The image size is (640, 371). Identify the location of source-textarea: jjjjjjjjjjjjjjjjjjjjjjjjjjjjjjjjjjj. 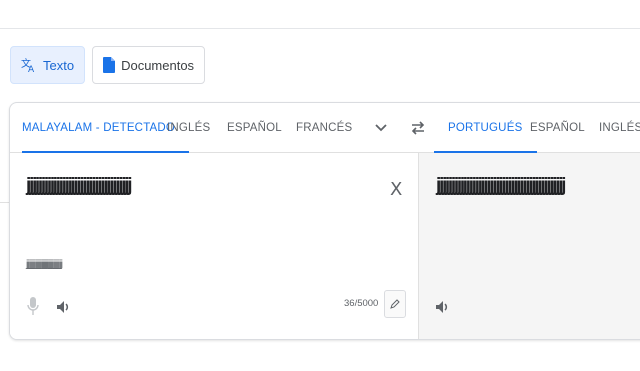
(79, 186).